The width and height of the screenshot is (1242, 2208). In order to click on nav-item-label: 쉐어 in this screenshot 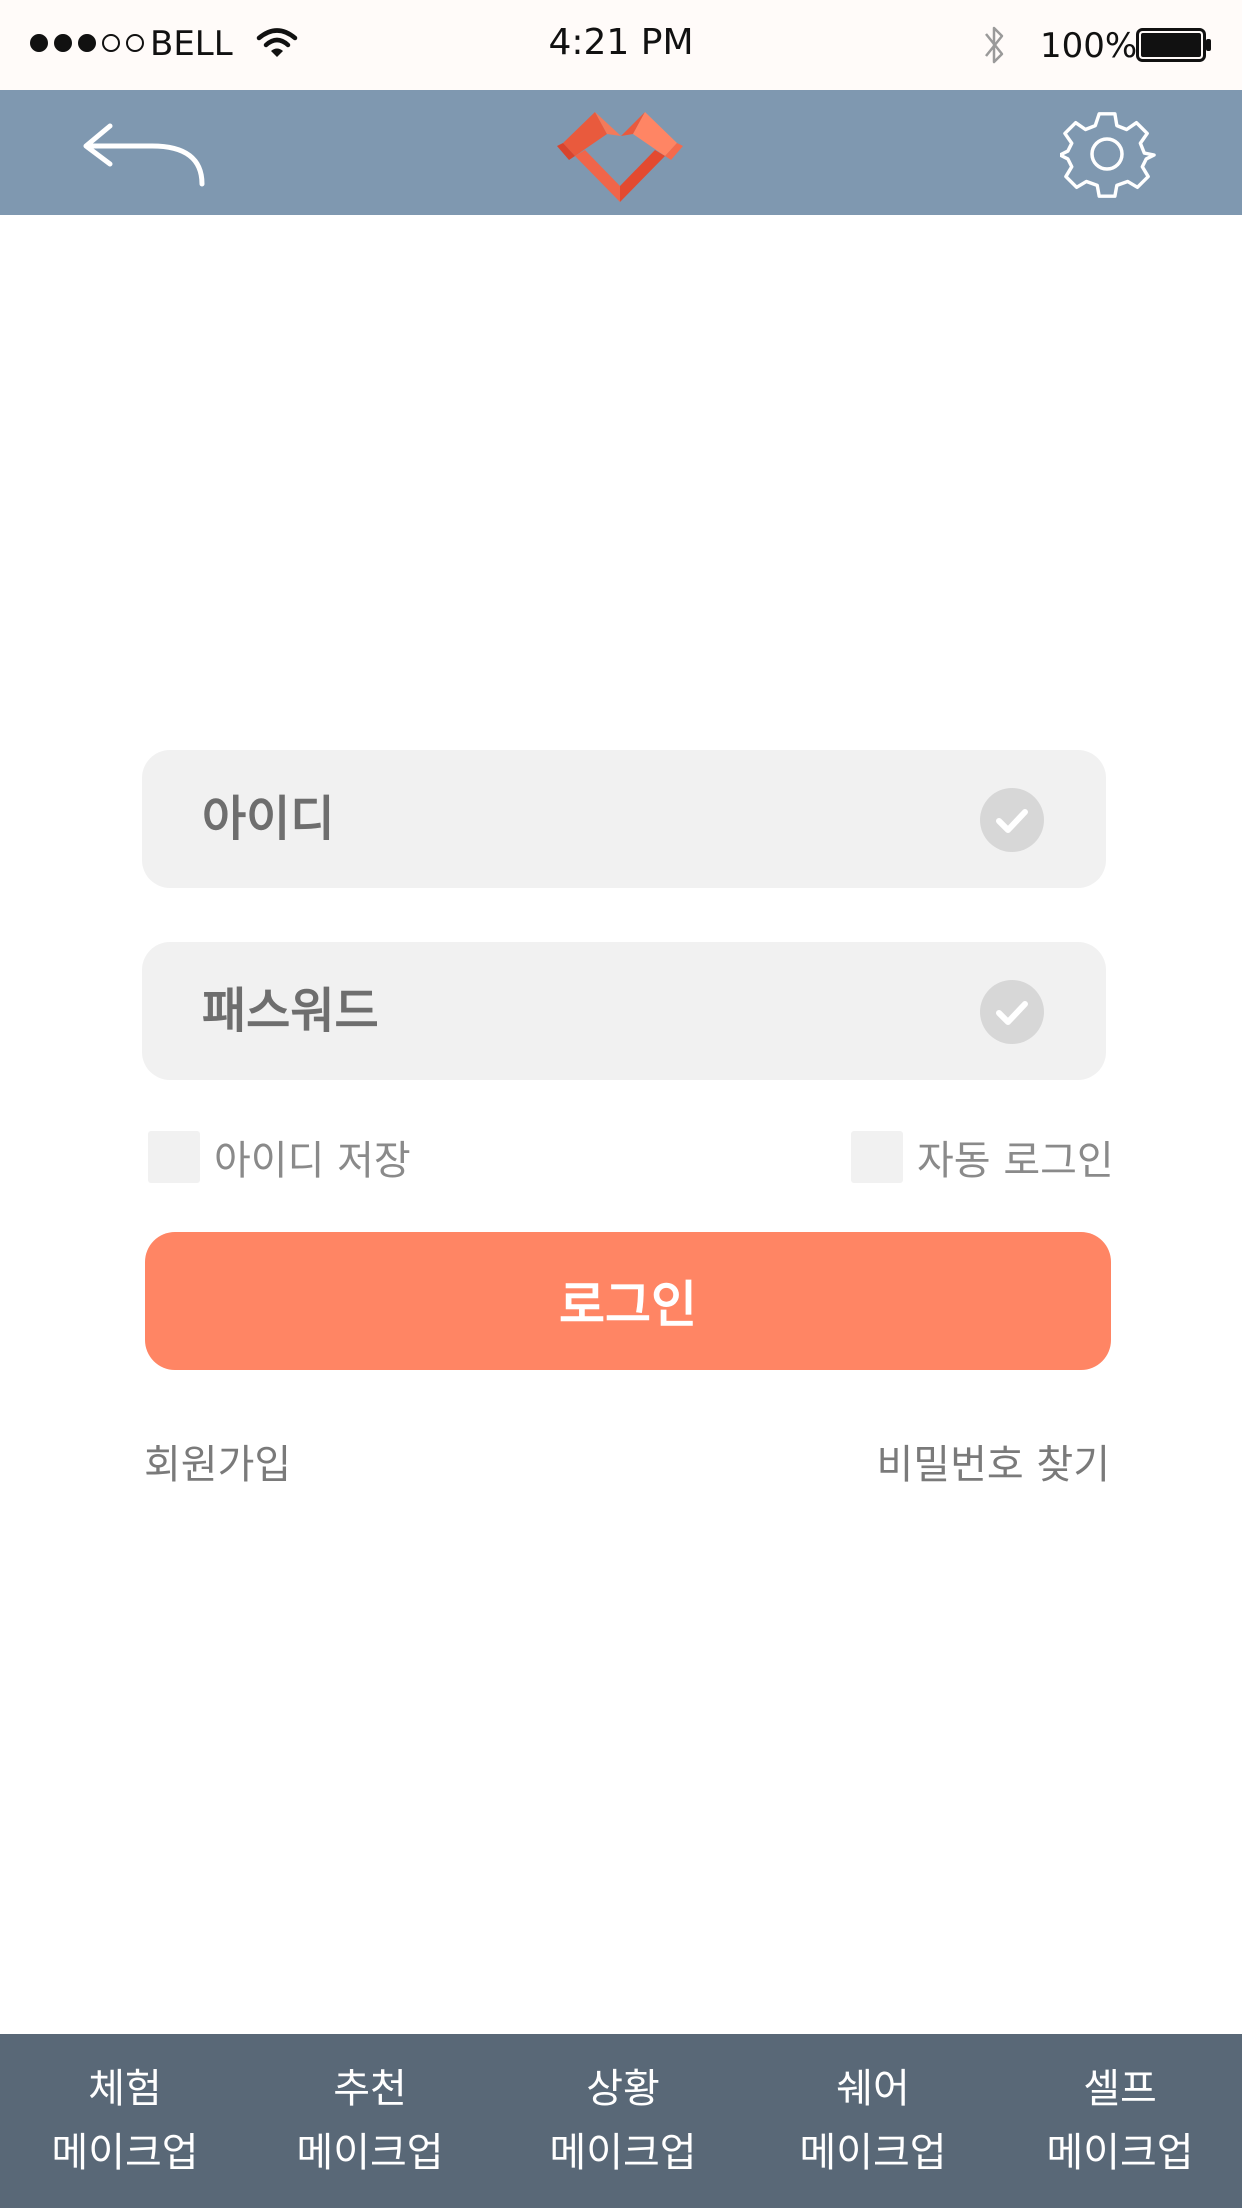, I will do `click(873, 2089)`.